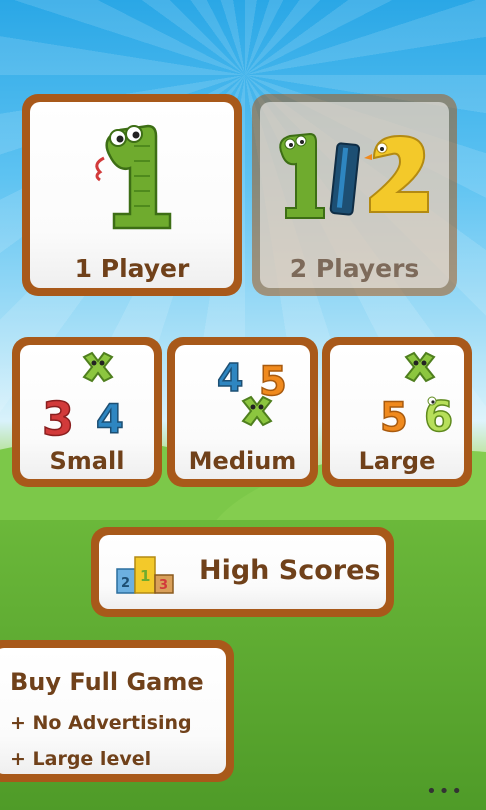 The width and height of the screenshot is (486, 810). I want to click on snake-one-mascot-icon, so click(133, 177).